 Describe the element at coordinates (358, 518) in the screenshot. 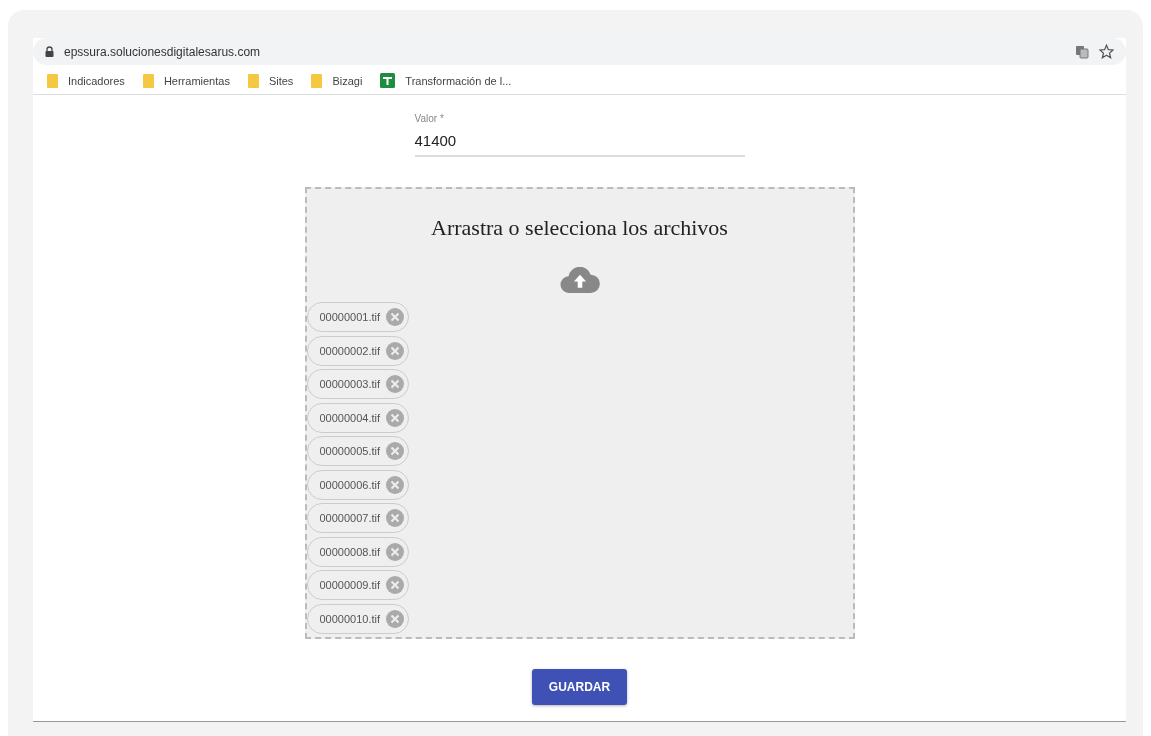

I see `file-chip: 00000007.tif` at that location.